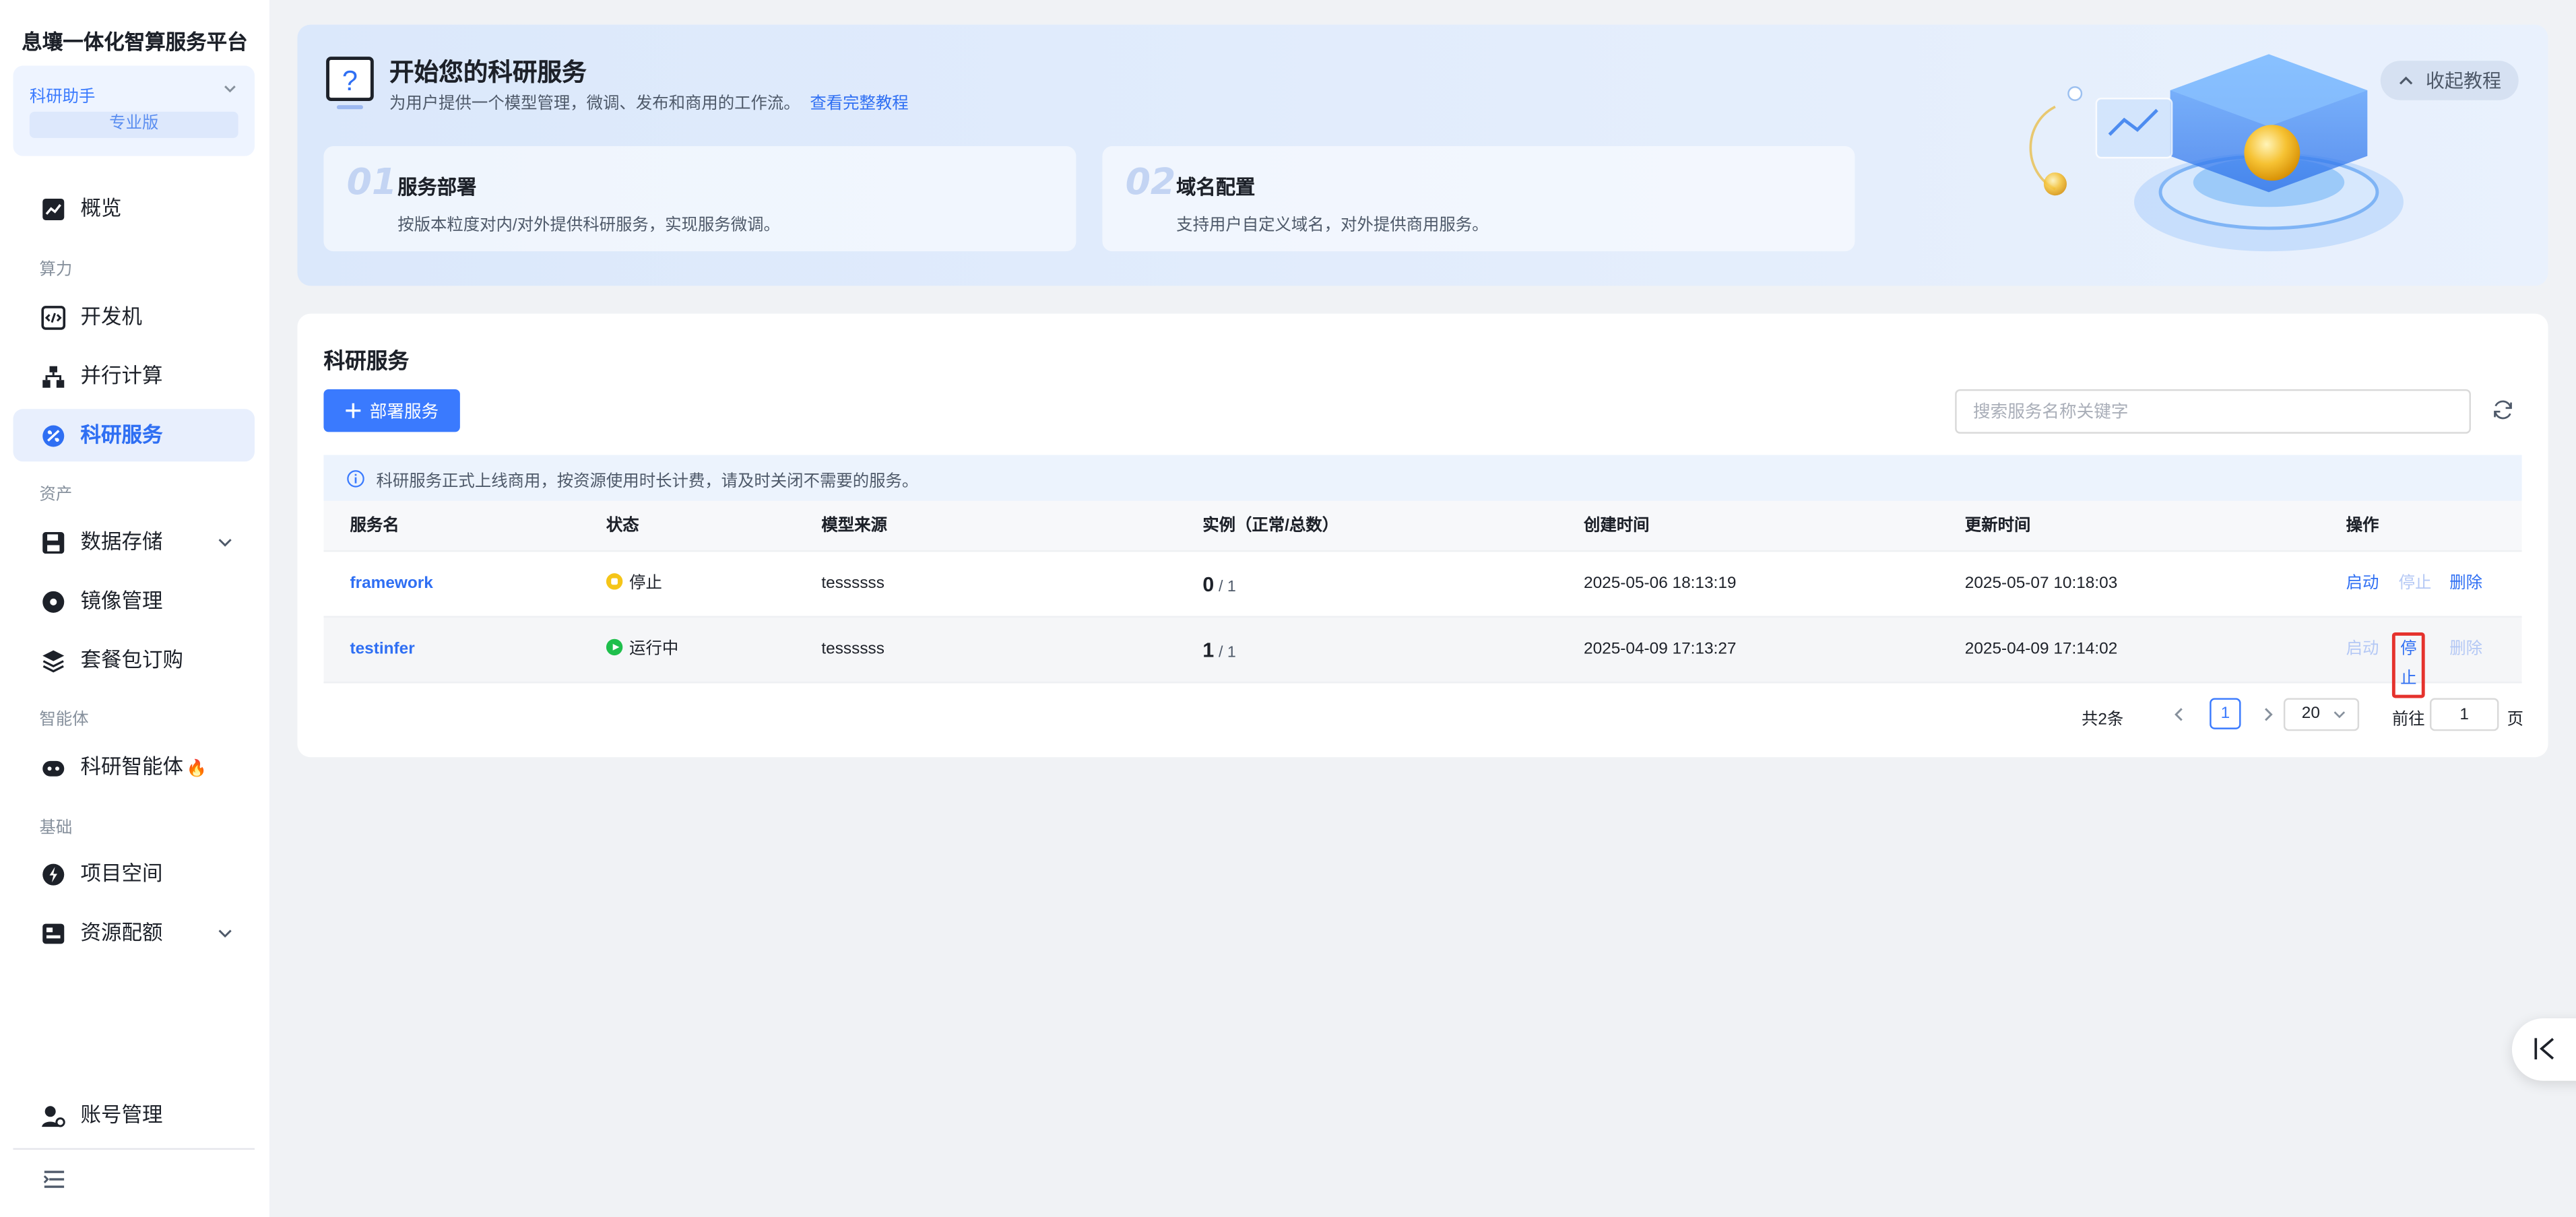 This screenshot has height=1217, width=2576. I want to click on sidebar-item-agent: 科研智能体 🔥, so click(134, 767).